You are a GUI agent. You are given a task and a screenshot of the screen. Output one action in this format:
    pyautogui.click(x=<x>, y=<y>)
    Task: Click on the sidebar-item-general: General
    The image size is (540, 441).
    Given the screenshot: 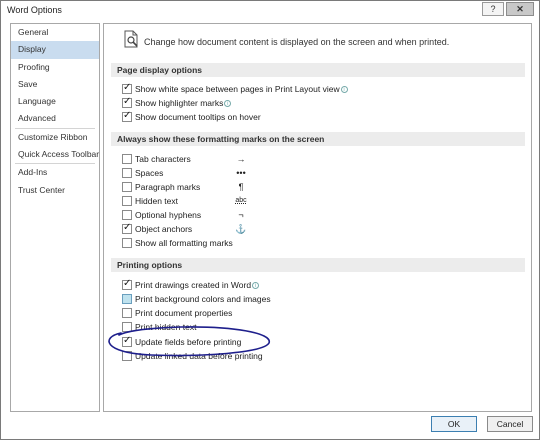 What is the action you would take?
    pyautogui.click(x=55, y=32)
    